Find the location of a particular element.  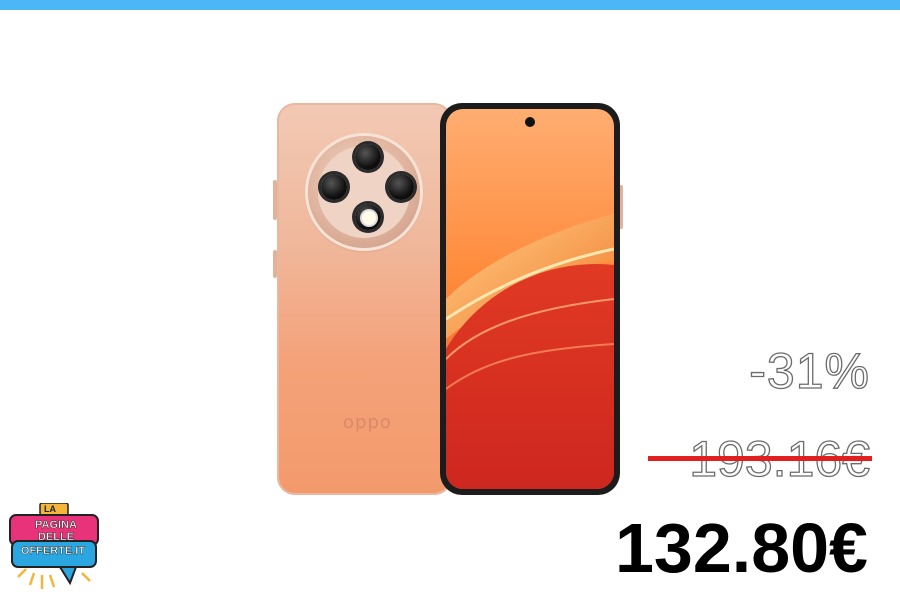

camera-flash is located at coordinates (369, 218).